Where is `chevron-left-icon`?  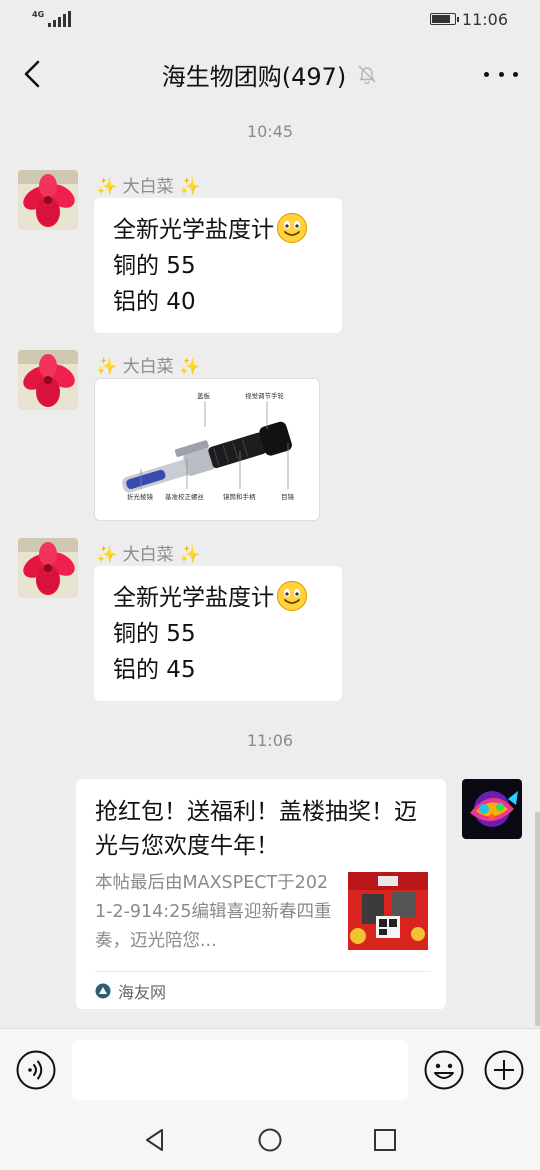 chevron-left-icon is located at coordinates (32, 74).